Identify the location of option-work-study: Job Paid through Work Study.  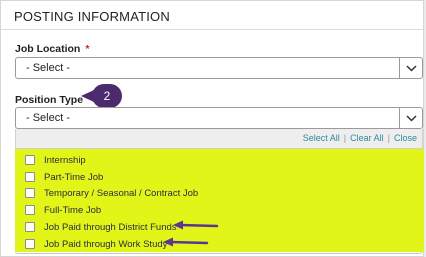
(219, 244).